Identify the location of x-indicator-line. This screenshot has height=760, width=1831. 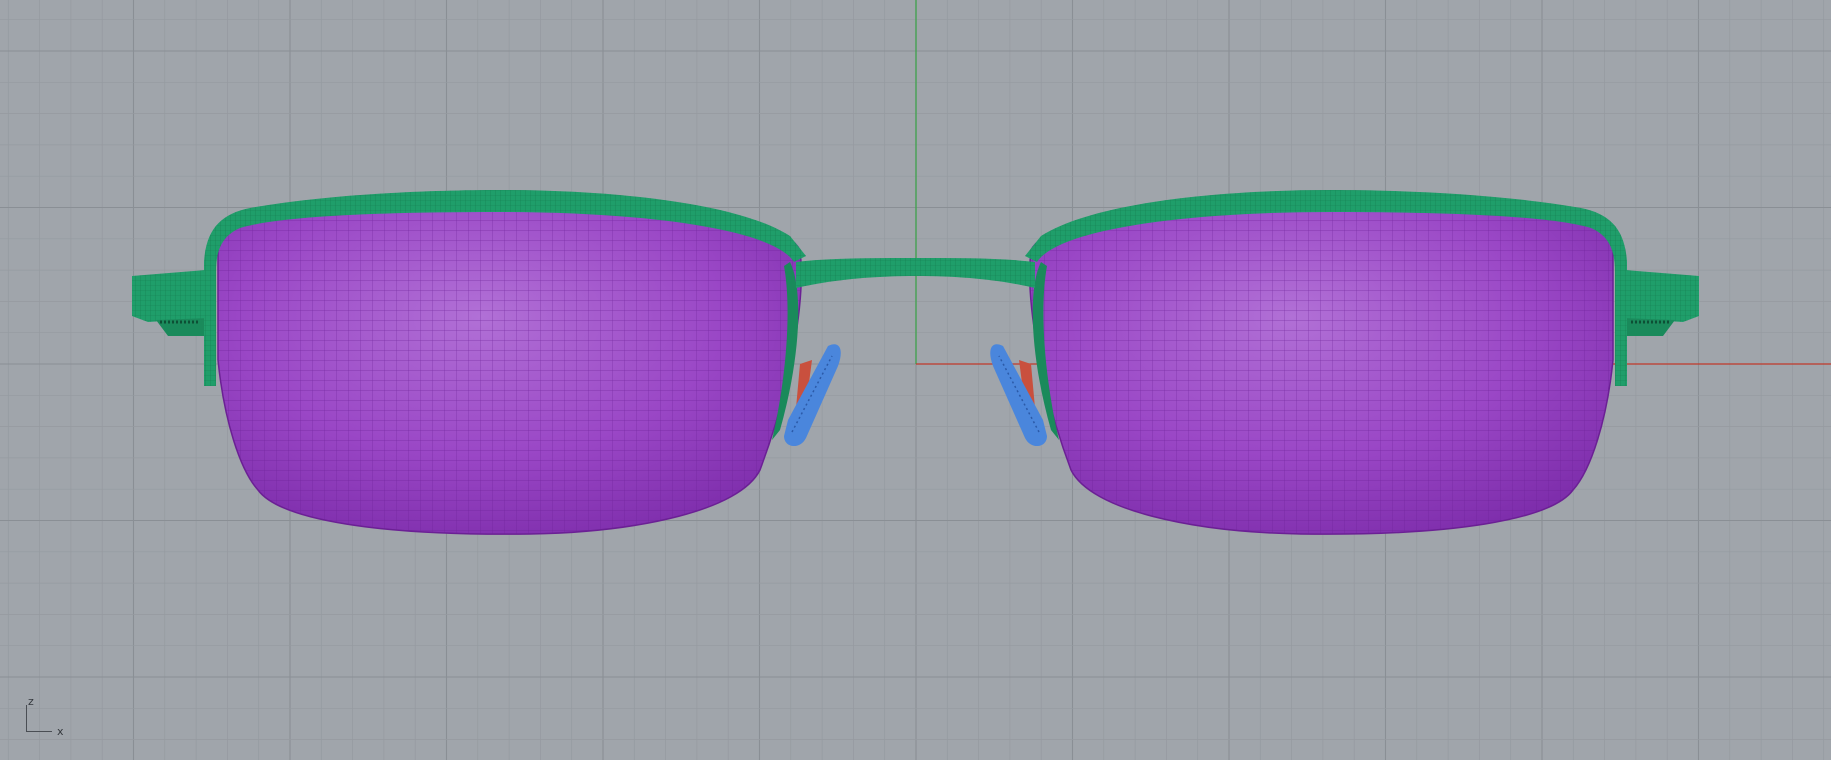
(39, 731).